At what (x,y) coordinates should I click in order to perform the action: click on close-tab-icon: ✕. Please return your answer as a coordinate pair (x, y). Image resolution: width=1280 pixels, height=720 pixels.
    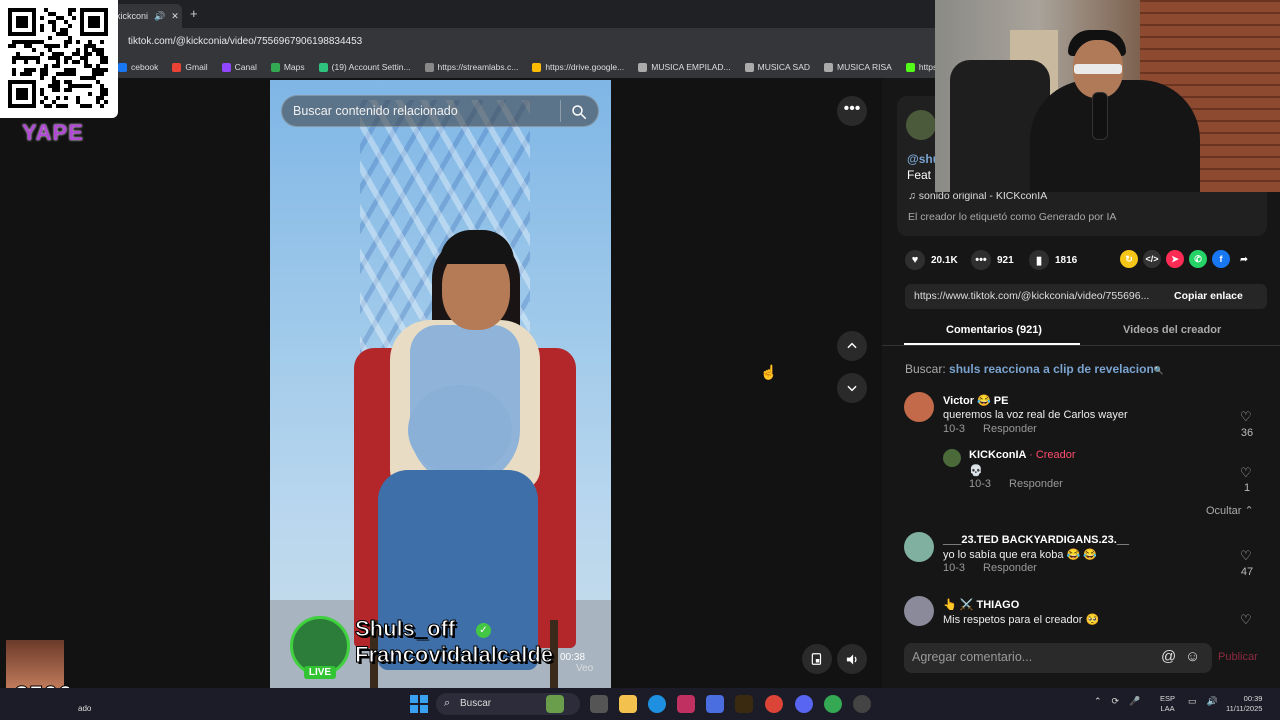
    Looking at the image, I should click on (175, 16).